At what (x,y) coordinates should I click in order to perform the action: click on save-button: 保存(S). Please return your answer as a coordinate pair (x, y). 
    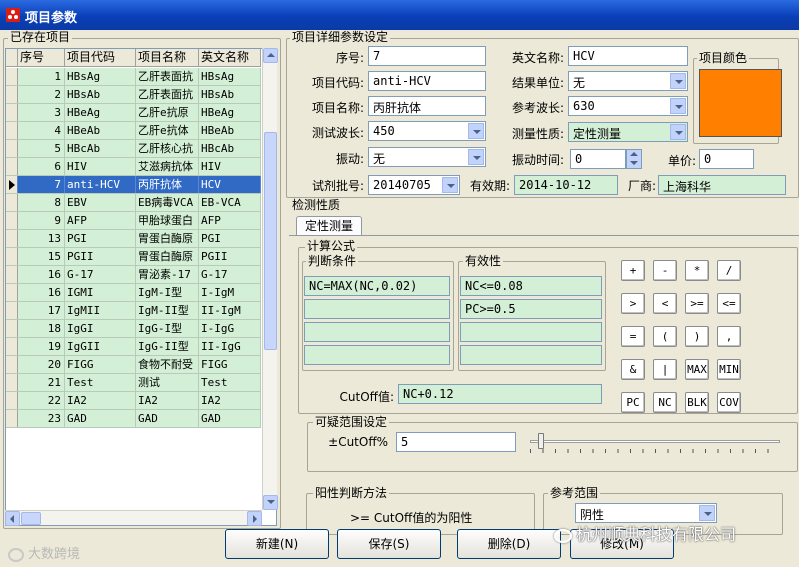
    Looking at the image, I should click on (389, 544).